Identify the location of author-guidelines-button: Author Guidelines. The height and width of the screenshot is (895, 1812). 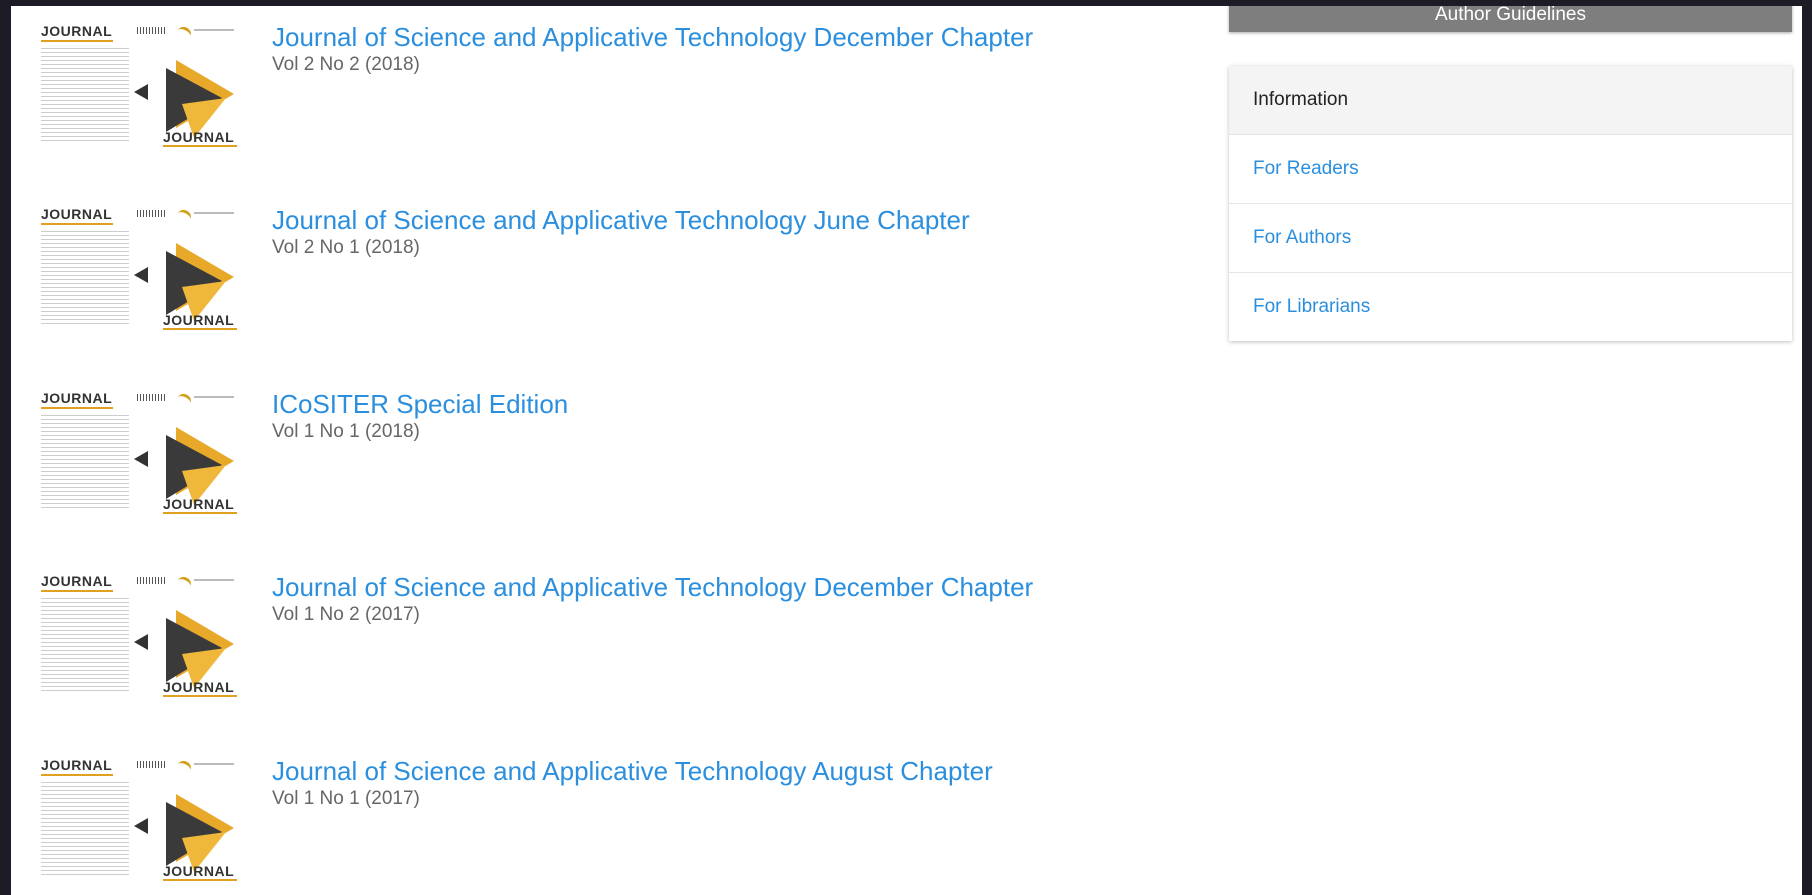
(1510, 19).